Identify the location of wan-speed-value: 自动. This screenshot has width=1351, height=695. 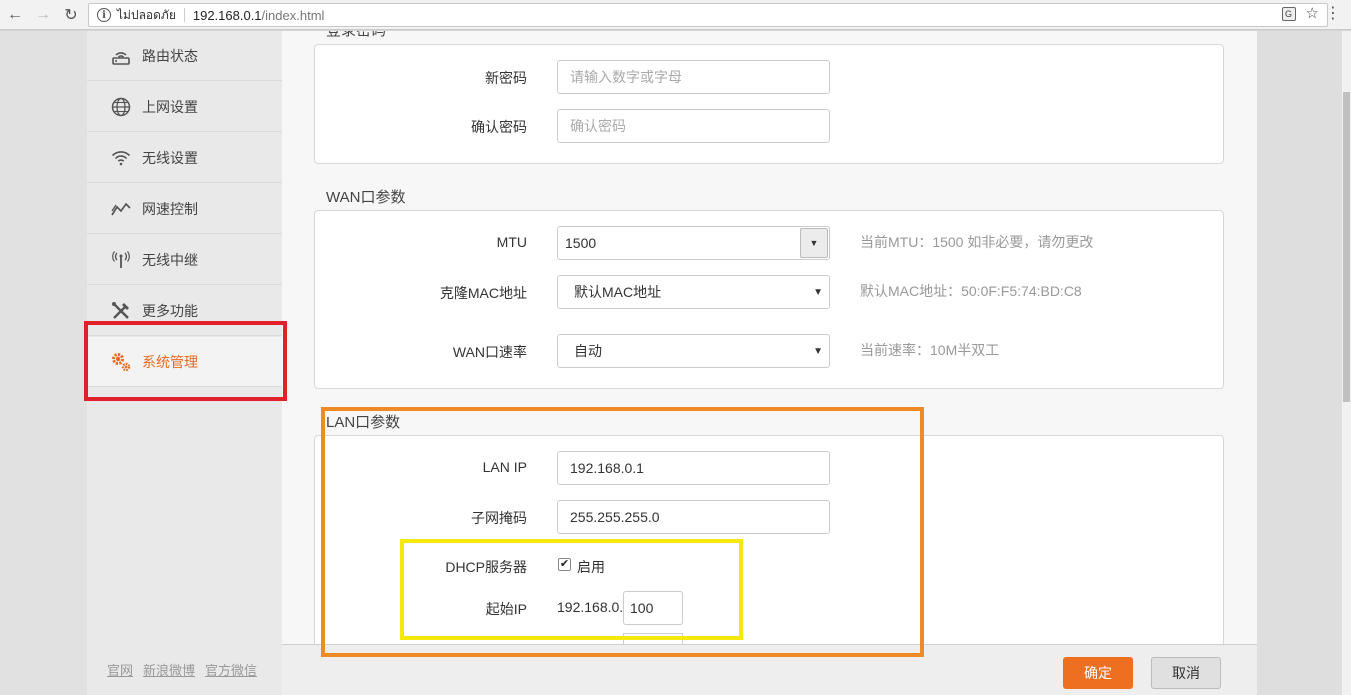
(588, 351).